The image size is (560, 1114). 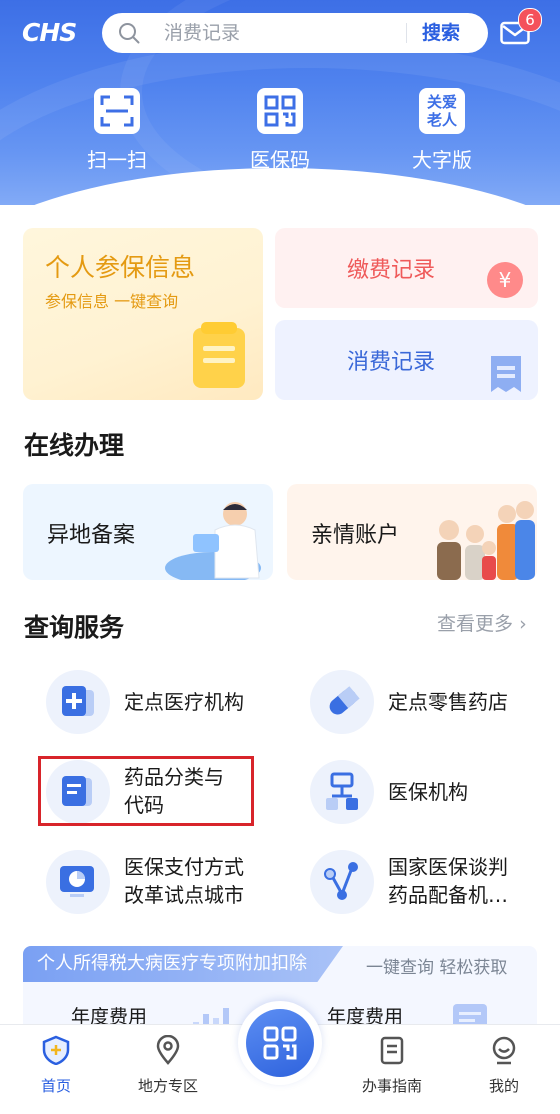 I want to click on tab-mine: 我的, so click(x=504, y=1065).